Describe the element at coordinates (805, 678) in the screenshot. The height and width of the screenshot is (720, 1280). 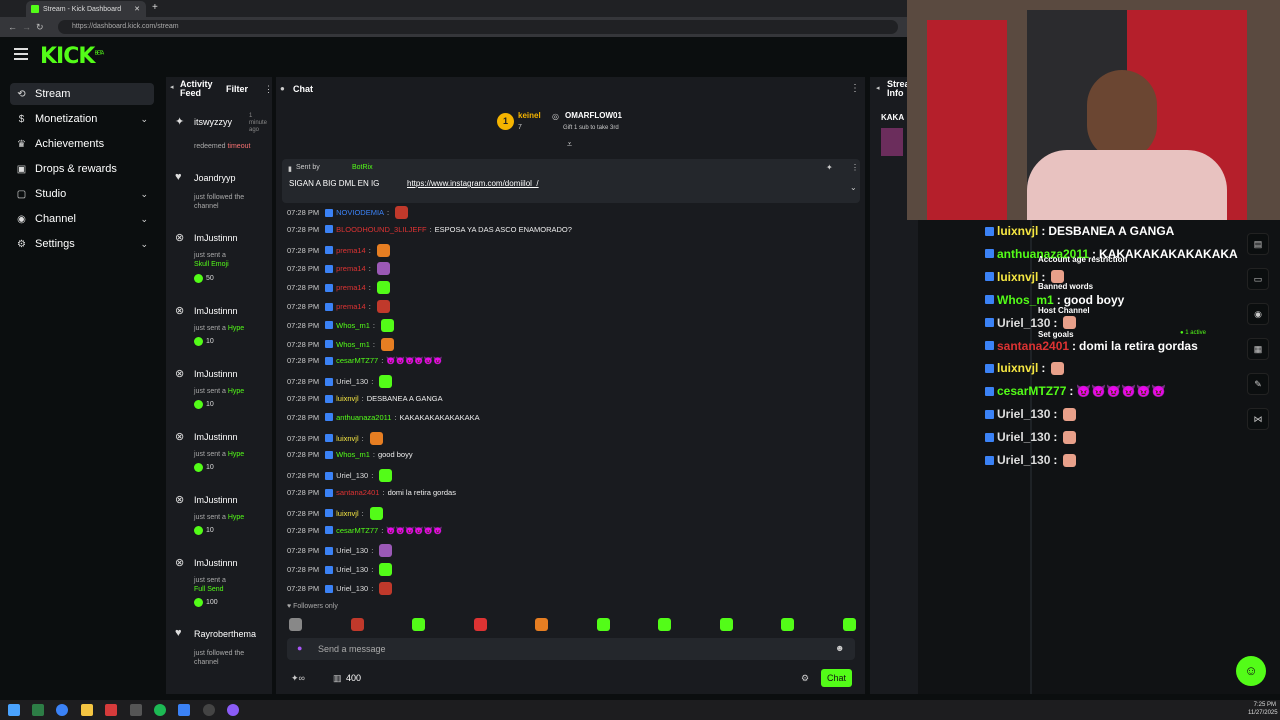
I see `chat-settings-icon: ⚙` at that location.